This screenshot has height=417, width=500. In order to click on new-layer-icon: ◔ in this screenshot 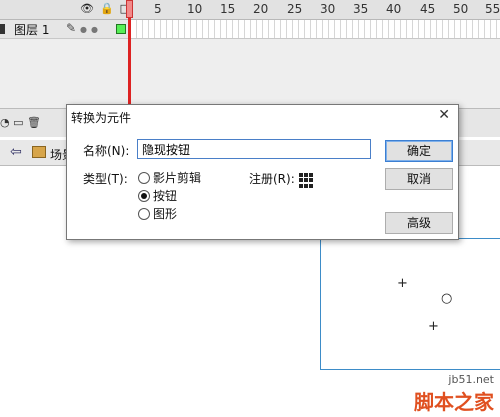, I will do `click(5, 122)`.